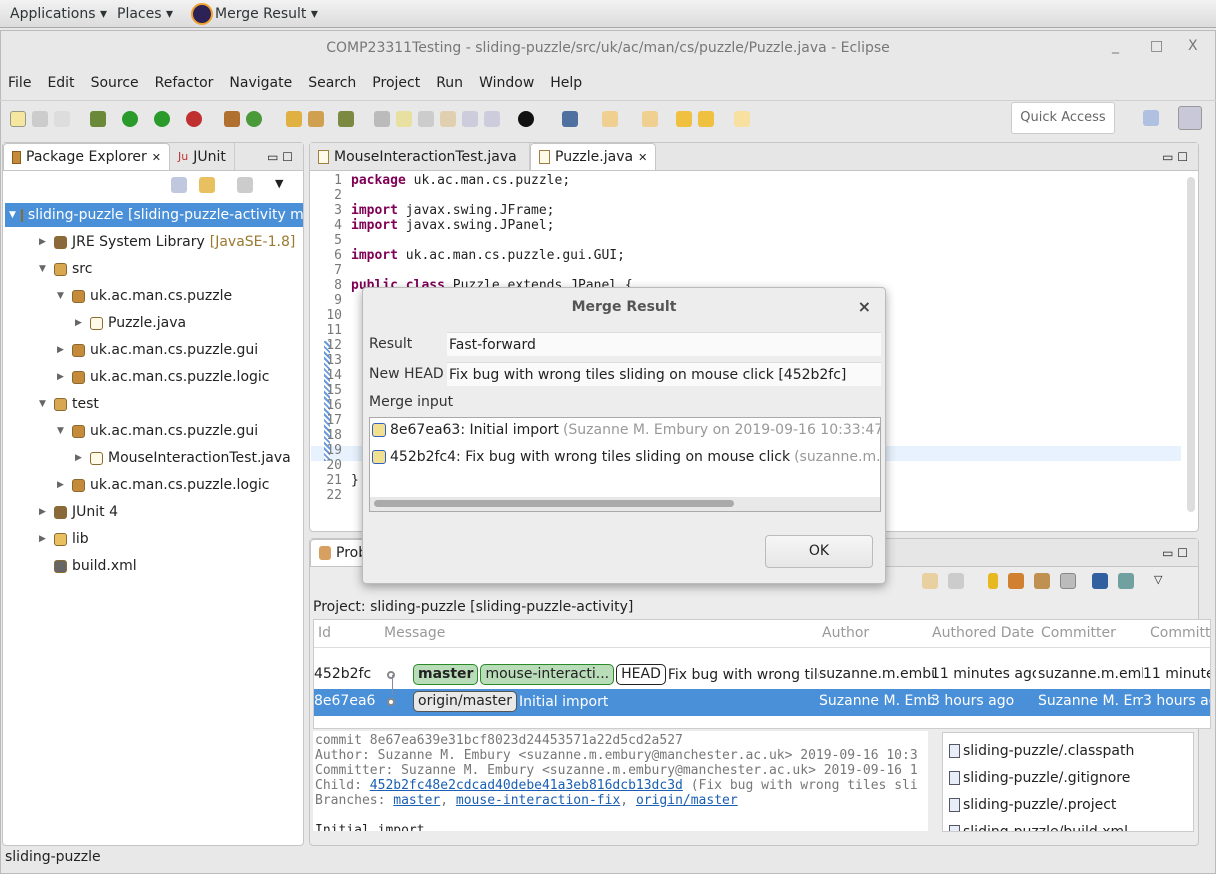 The image size is (1216, 874). Describe the element at coordinates (1042, 581) in the screenshot. I see `filter-resource-icon` at that location.